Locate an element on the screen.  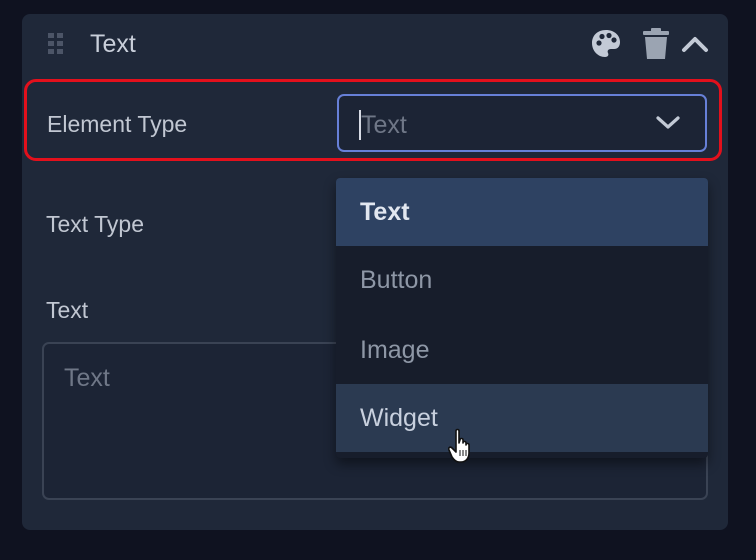
dropdown-option-button: Button is located at coordinates (522, 280).